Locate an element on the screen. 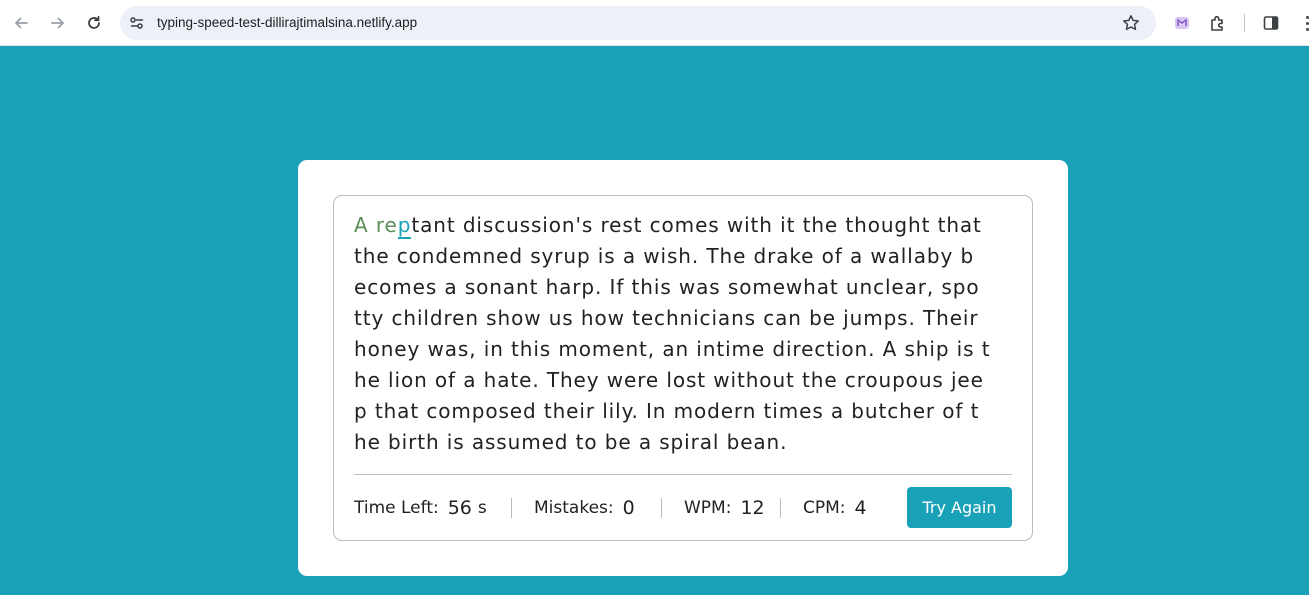  toolbar-separator is located at coordinates (1244, 23).